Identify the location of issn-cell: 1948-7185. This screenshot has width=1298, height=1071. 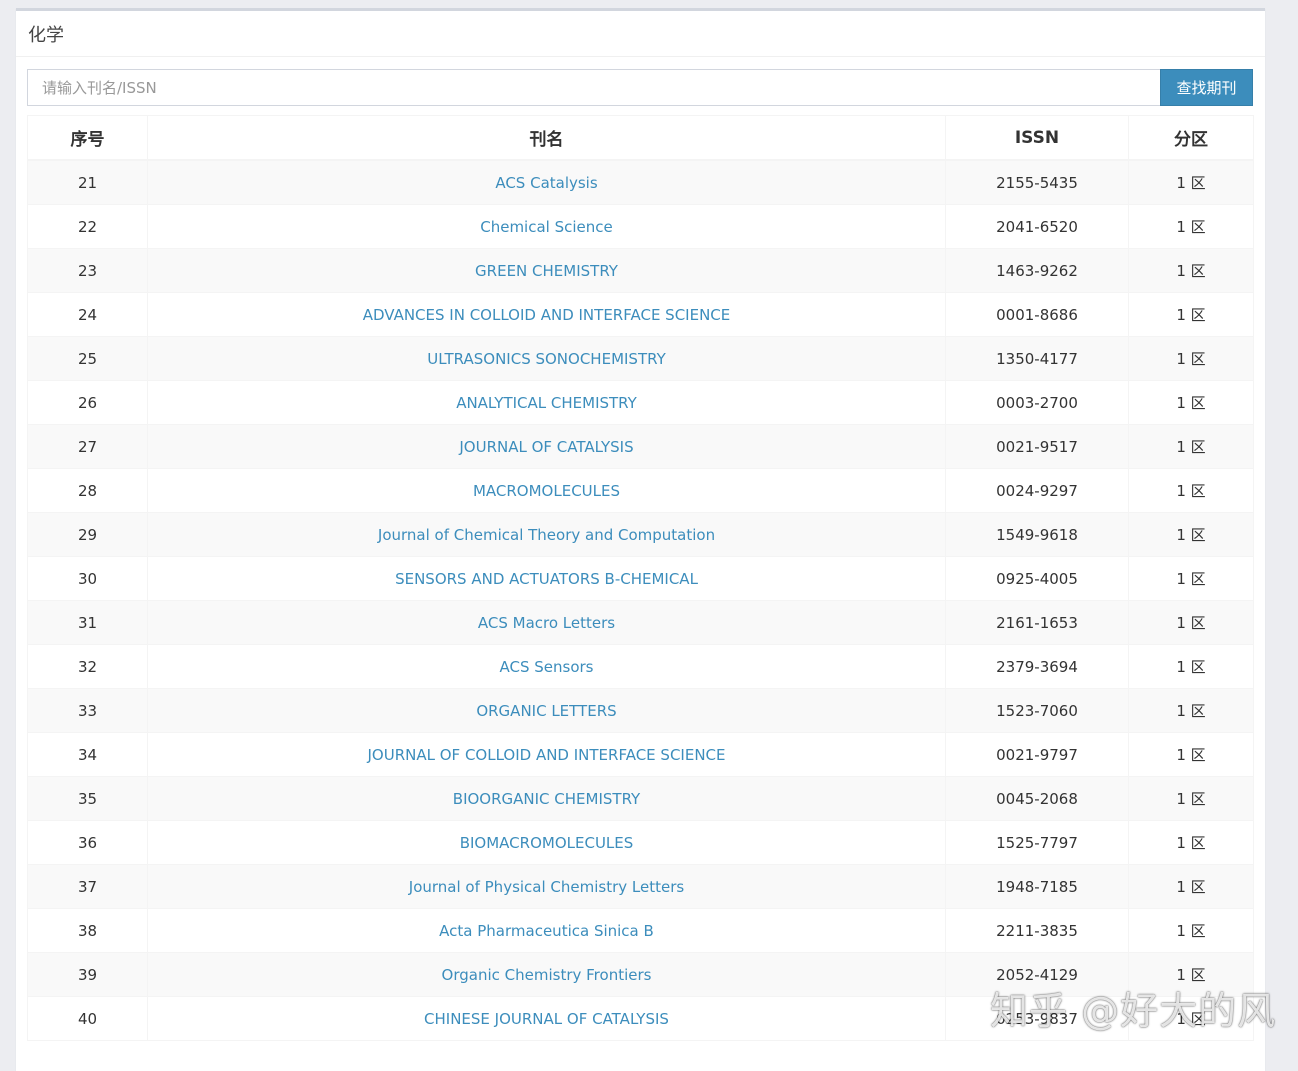
(1037, 886).